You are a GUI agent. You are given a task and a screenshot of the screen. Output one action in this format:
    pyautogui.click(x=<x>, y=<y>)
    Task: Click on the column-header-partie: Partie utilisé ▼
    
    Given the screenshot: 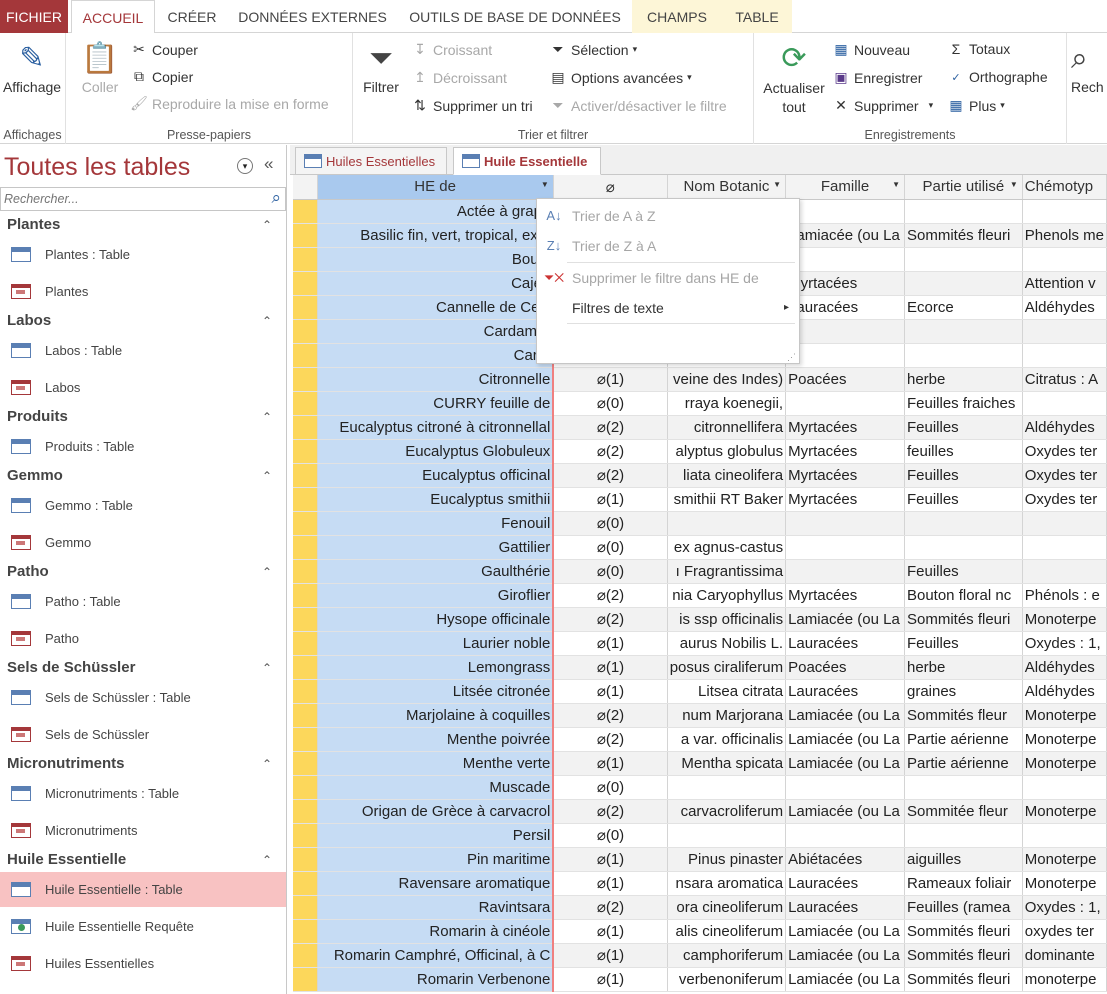 What is the action you would take?
    pyautogui.click(x=963, y=187)
    